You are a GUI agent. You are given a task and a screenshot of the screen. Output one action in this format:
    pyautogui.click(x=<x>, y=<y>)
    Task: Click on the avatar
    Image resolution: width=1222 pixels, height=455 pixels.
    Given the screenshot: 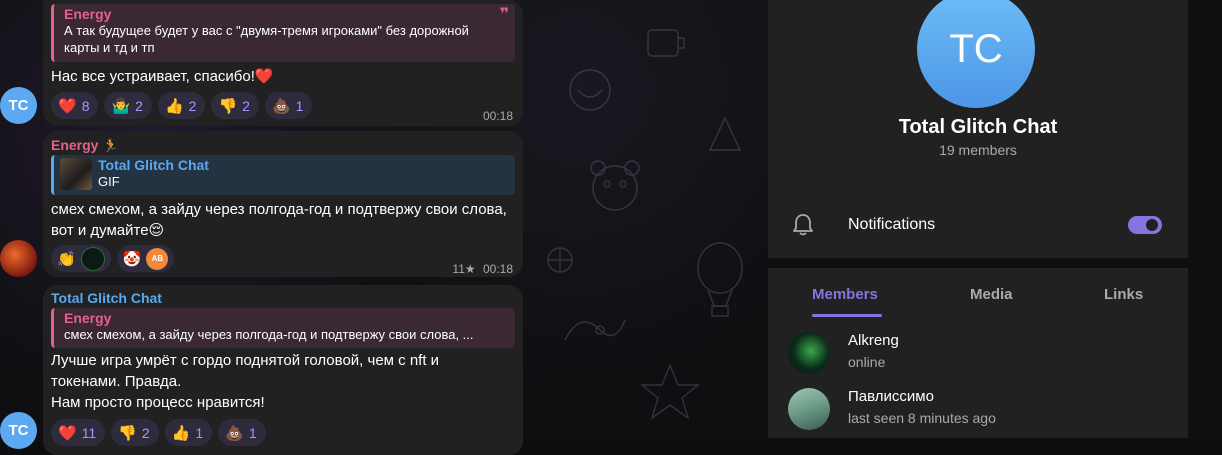 What is the action you would take?
    pyautogui.click(x=18, y=258)
    